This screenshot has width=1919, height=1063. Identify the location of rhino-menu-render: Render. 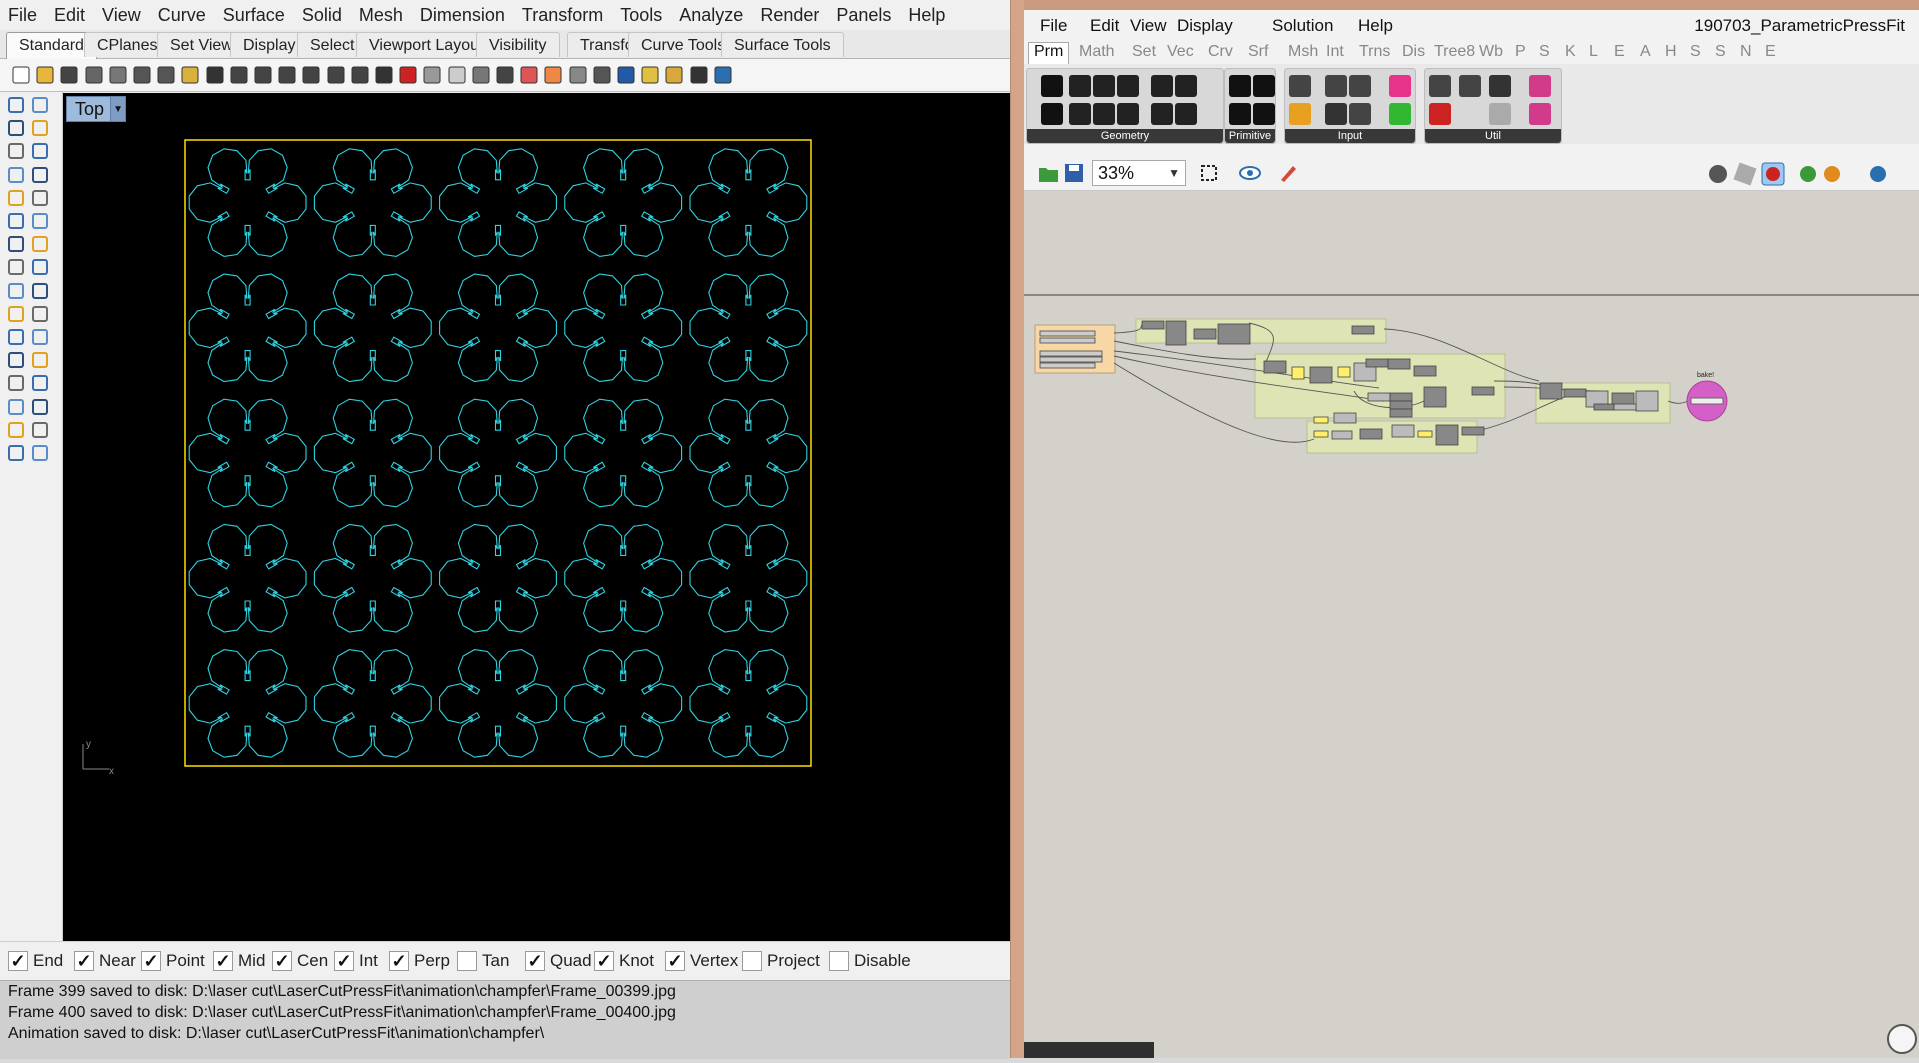
(790, 15).